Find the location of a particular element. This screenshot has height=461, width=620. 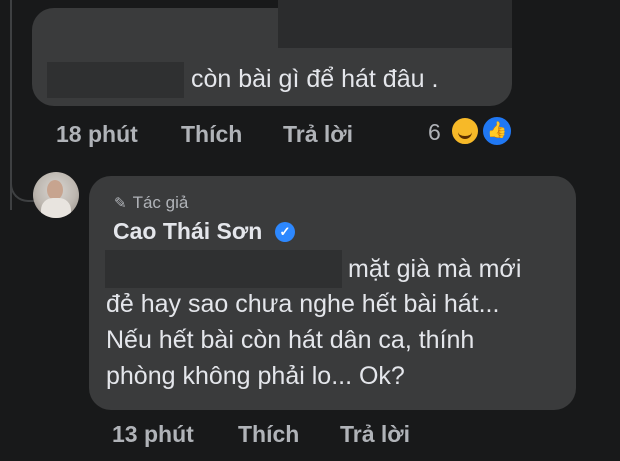

reply-timestamp: 13 phút is located at coordinates (153, 434).